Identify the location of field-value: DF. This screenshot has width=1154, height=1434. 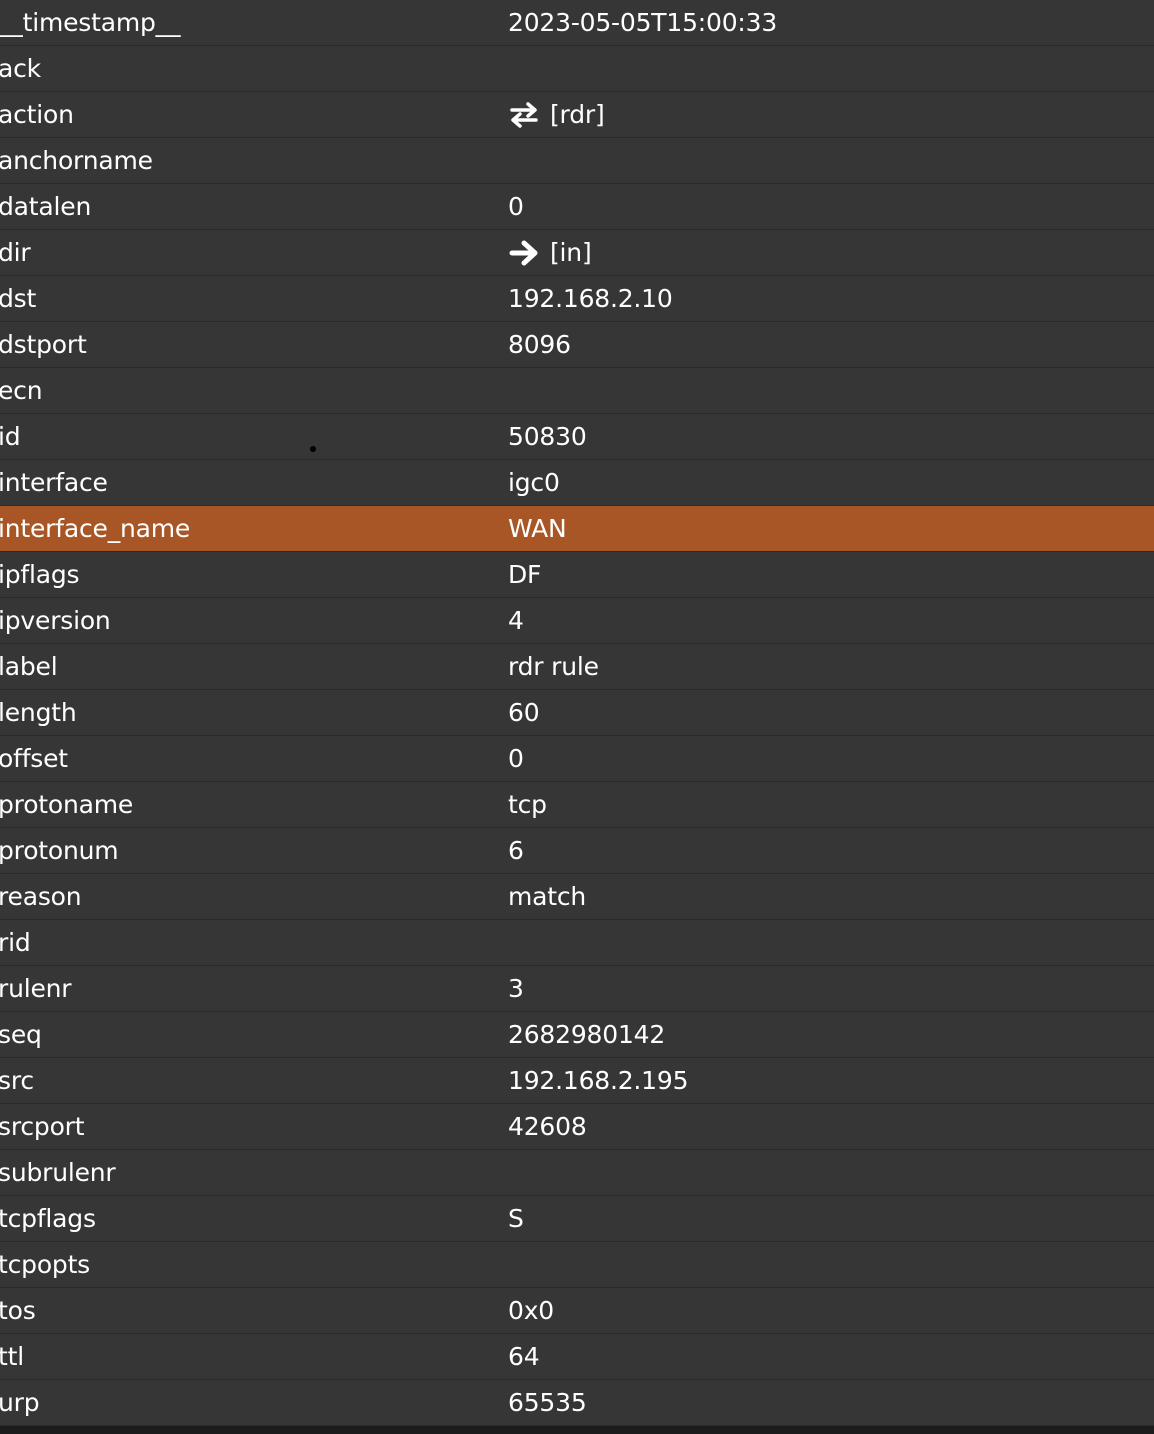
(524, 575).